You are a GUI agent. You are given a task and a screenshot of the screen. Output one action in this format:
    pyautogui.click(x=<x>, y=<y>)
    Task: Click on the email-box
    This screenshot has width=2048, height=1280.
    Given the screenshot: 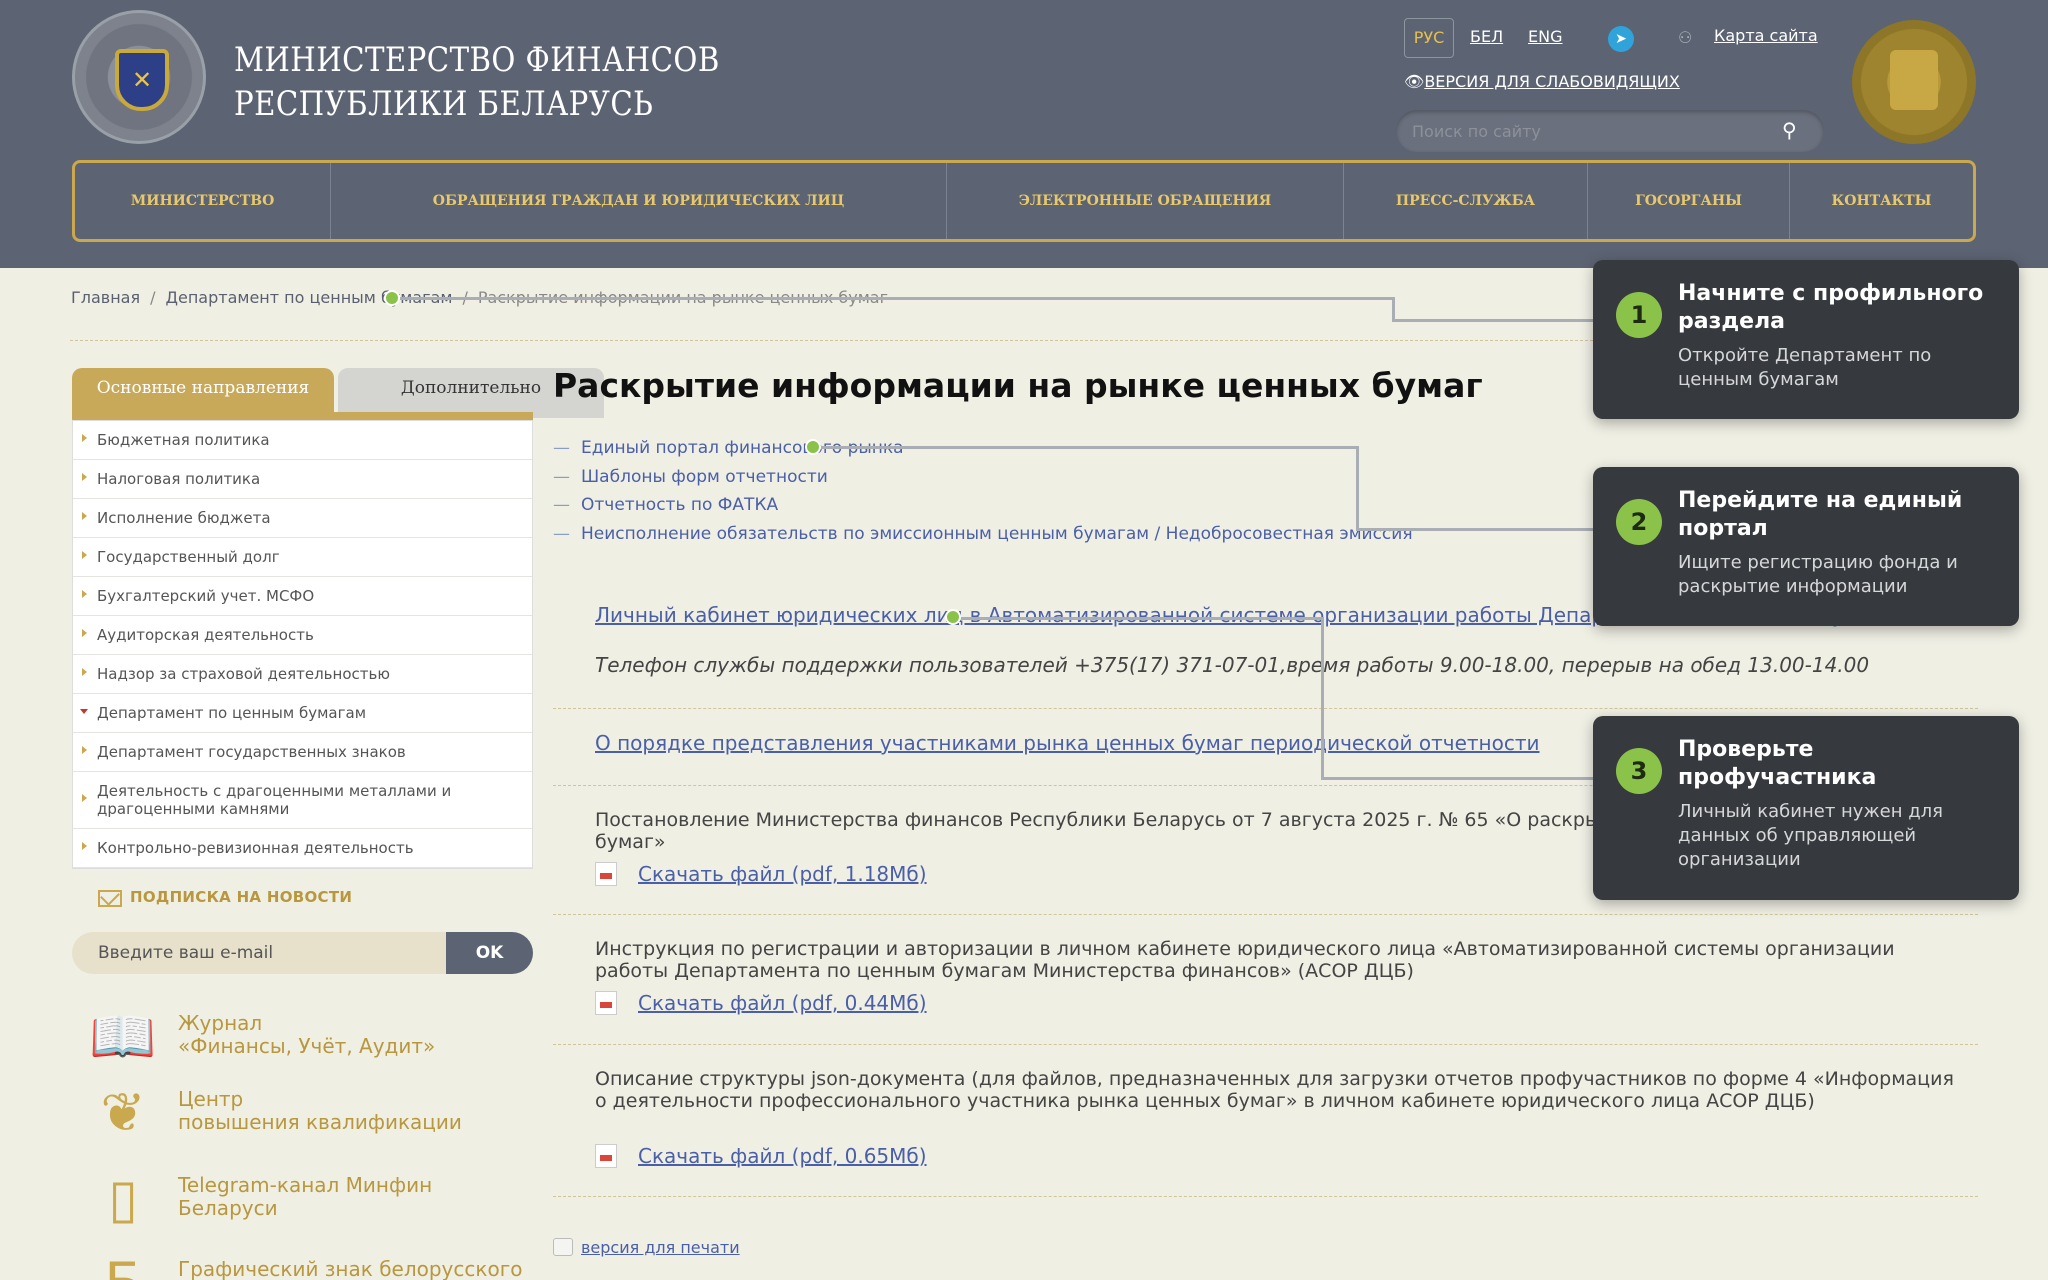 What is the action you would take?
    pyautogui.click(x=259, y=953)
    